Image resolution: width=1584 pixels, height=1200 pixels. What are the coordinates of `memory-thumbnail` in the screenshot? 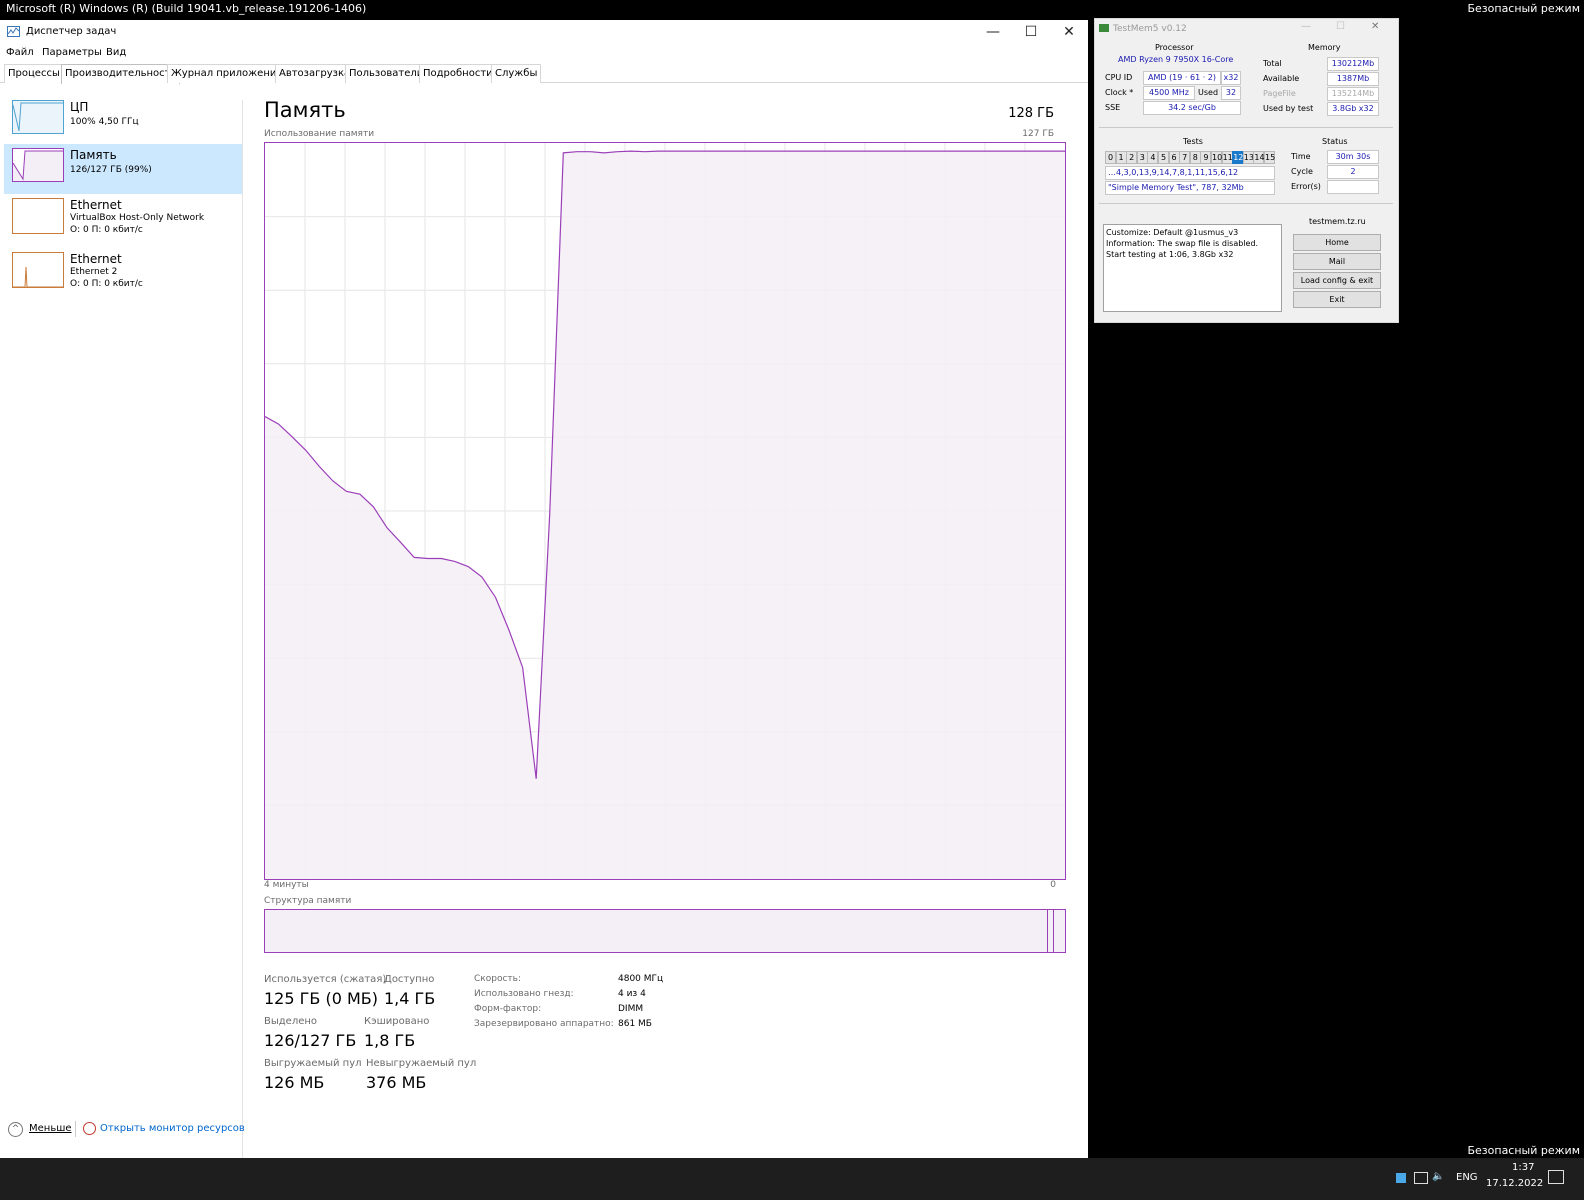 It's located at (38, 165).